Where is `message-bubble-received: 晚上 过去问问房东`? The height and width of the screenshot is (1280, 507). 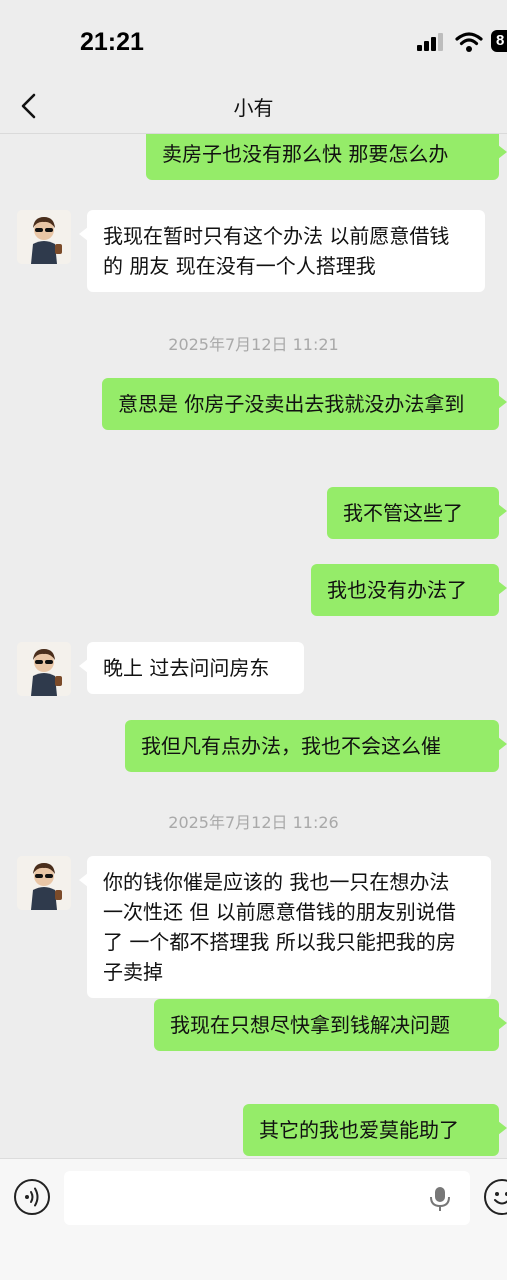 message-bubble-received: 晚上 过去问问房东 is located at coordinates (191, 668).